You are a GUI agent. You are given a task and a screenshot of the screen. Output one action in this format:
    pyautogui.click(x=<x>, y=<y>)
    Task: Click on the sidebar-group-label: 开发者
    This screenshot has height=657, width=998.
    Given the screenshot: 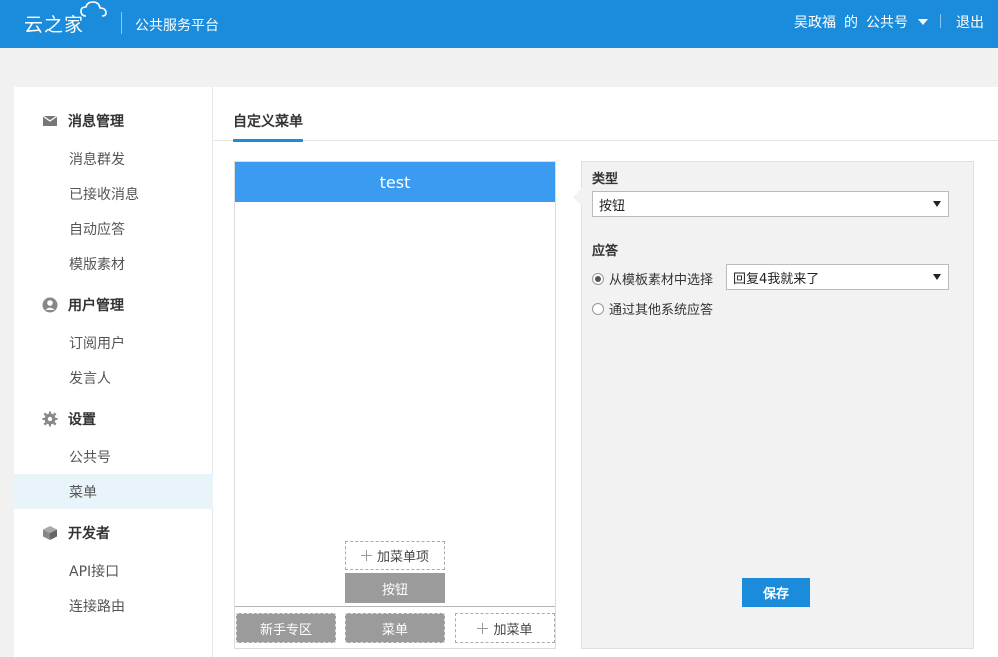 What is the action you would take?
    pyautogui.click(x=89, y=534)
    